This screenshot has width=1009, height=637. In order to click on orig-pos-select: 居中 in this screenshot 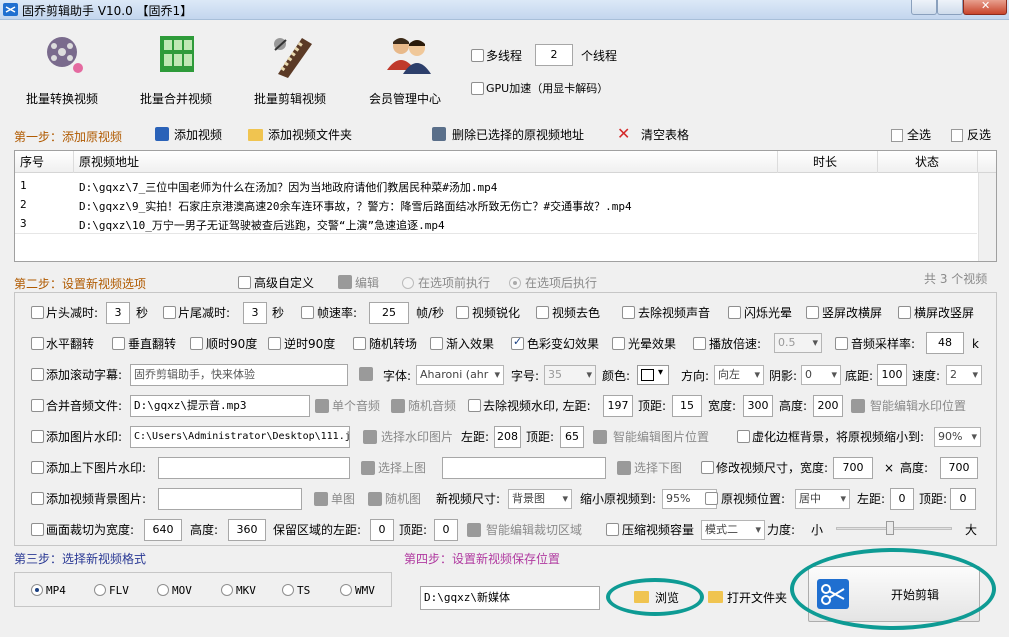, I will do `click(822, 499)`.